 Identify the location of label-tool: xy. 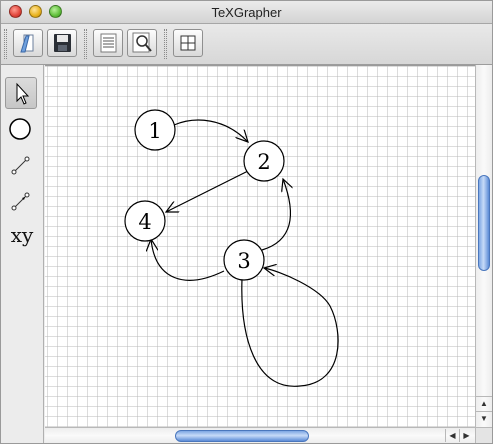
(22, 235).